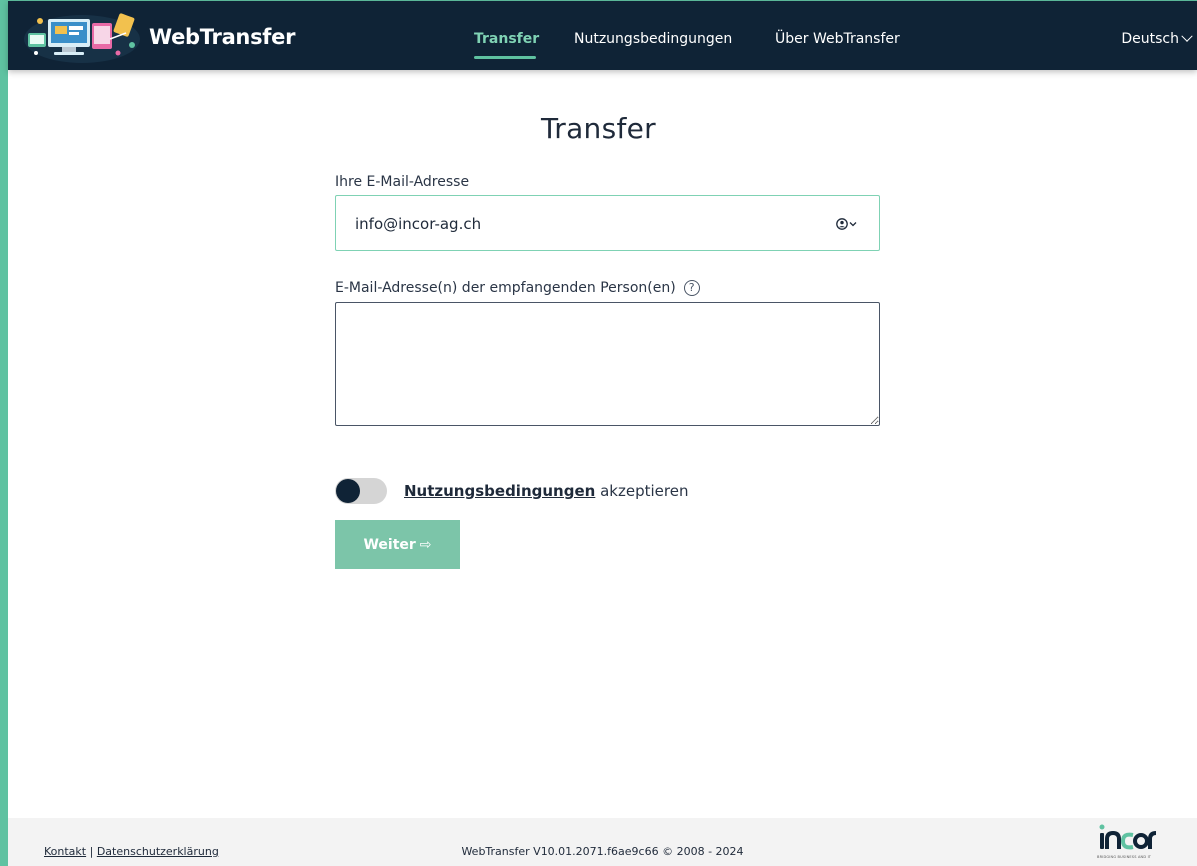  What do you see at coordinates (607, 364) in the screenshot?
I see `recipients-email-textarea` at bounding box center [607, 364].